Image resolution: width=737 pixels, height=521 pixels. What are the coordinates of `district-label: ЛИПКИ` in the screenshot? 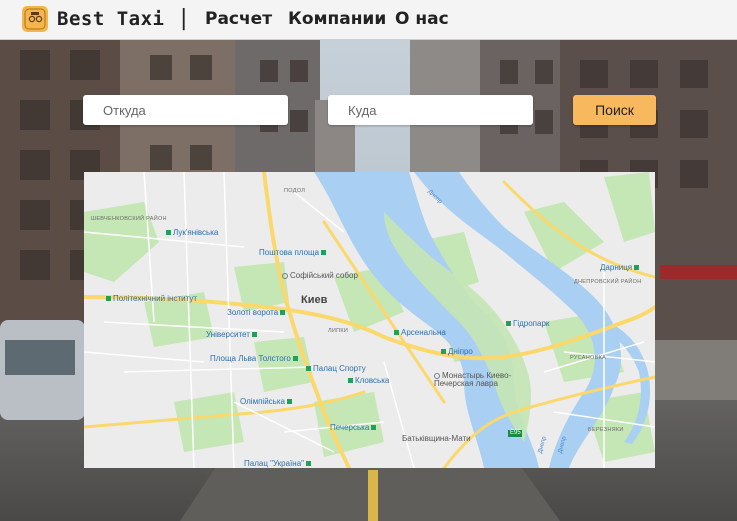 It's located at (338, 331).